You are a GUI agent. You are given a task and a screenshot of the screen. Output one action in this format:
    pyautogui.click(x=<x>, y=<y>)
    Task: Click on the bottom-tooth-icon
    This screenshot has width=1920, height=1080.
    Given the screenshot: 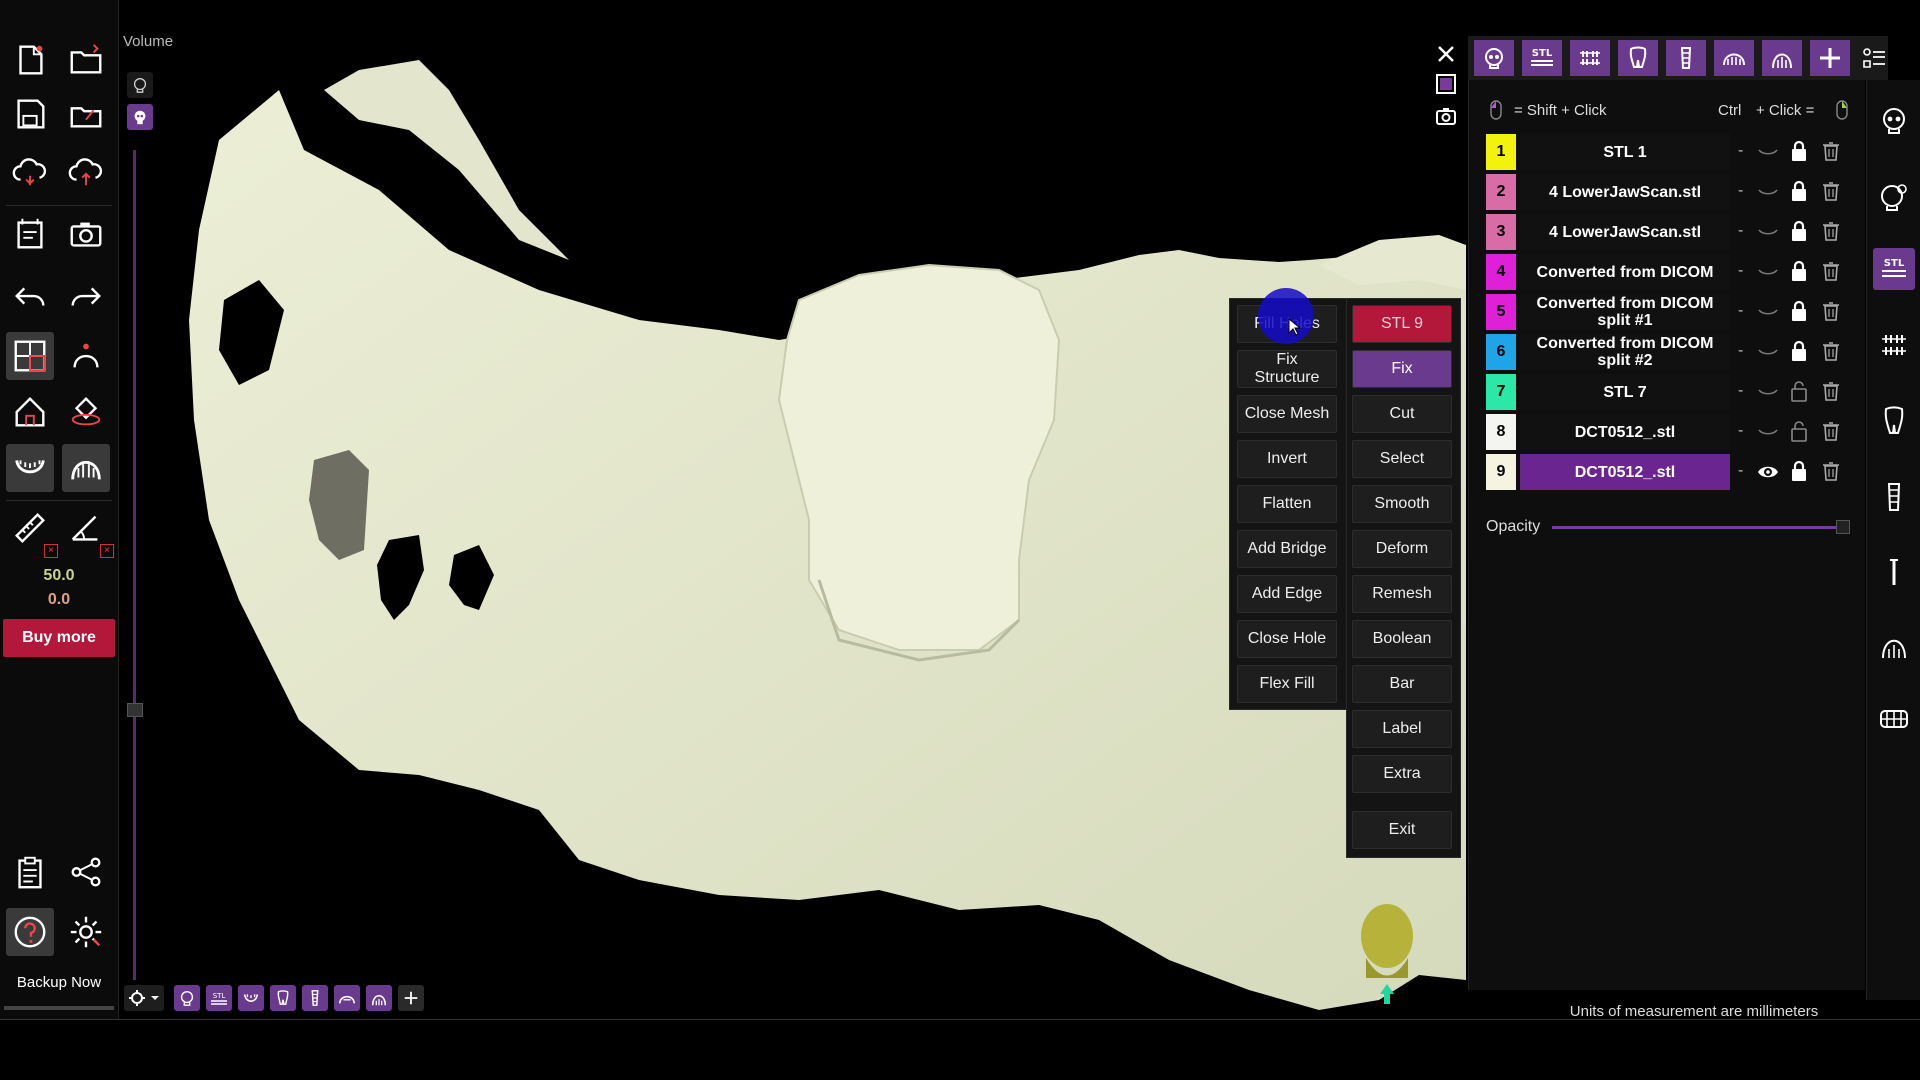 What is the action you would take?
    pyautogui.click(x=283, y=998)
    